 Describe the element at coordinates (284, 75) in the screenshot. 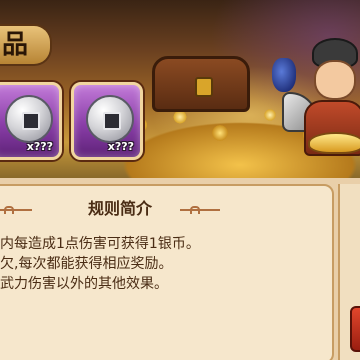

I see `blue-vase-icon` at that location.